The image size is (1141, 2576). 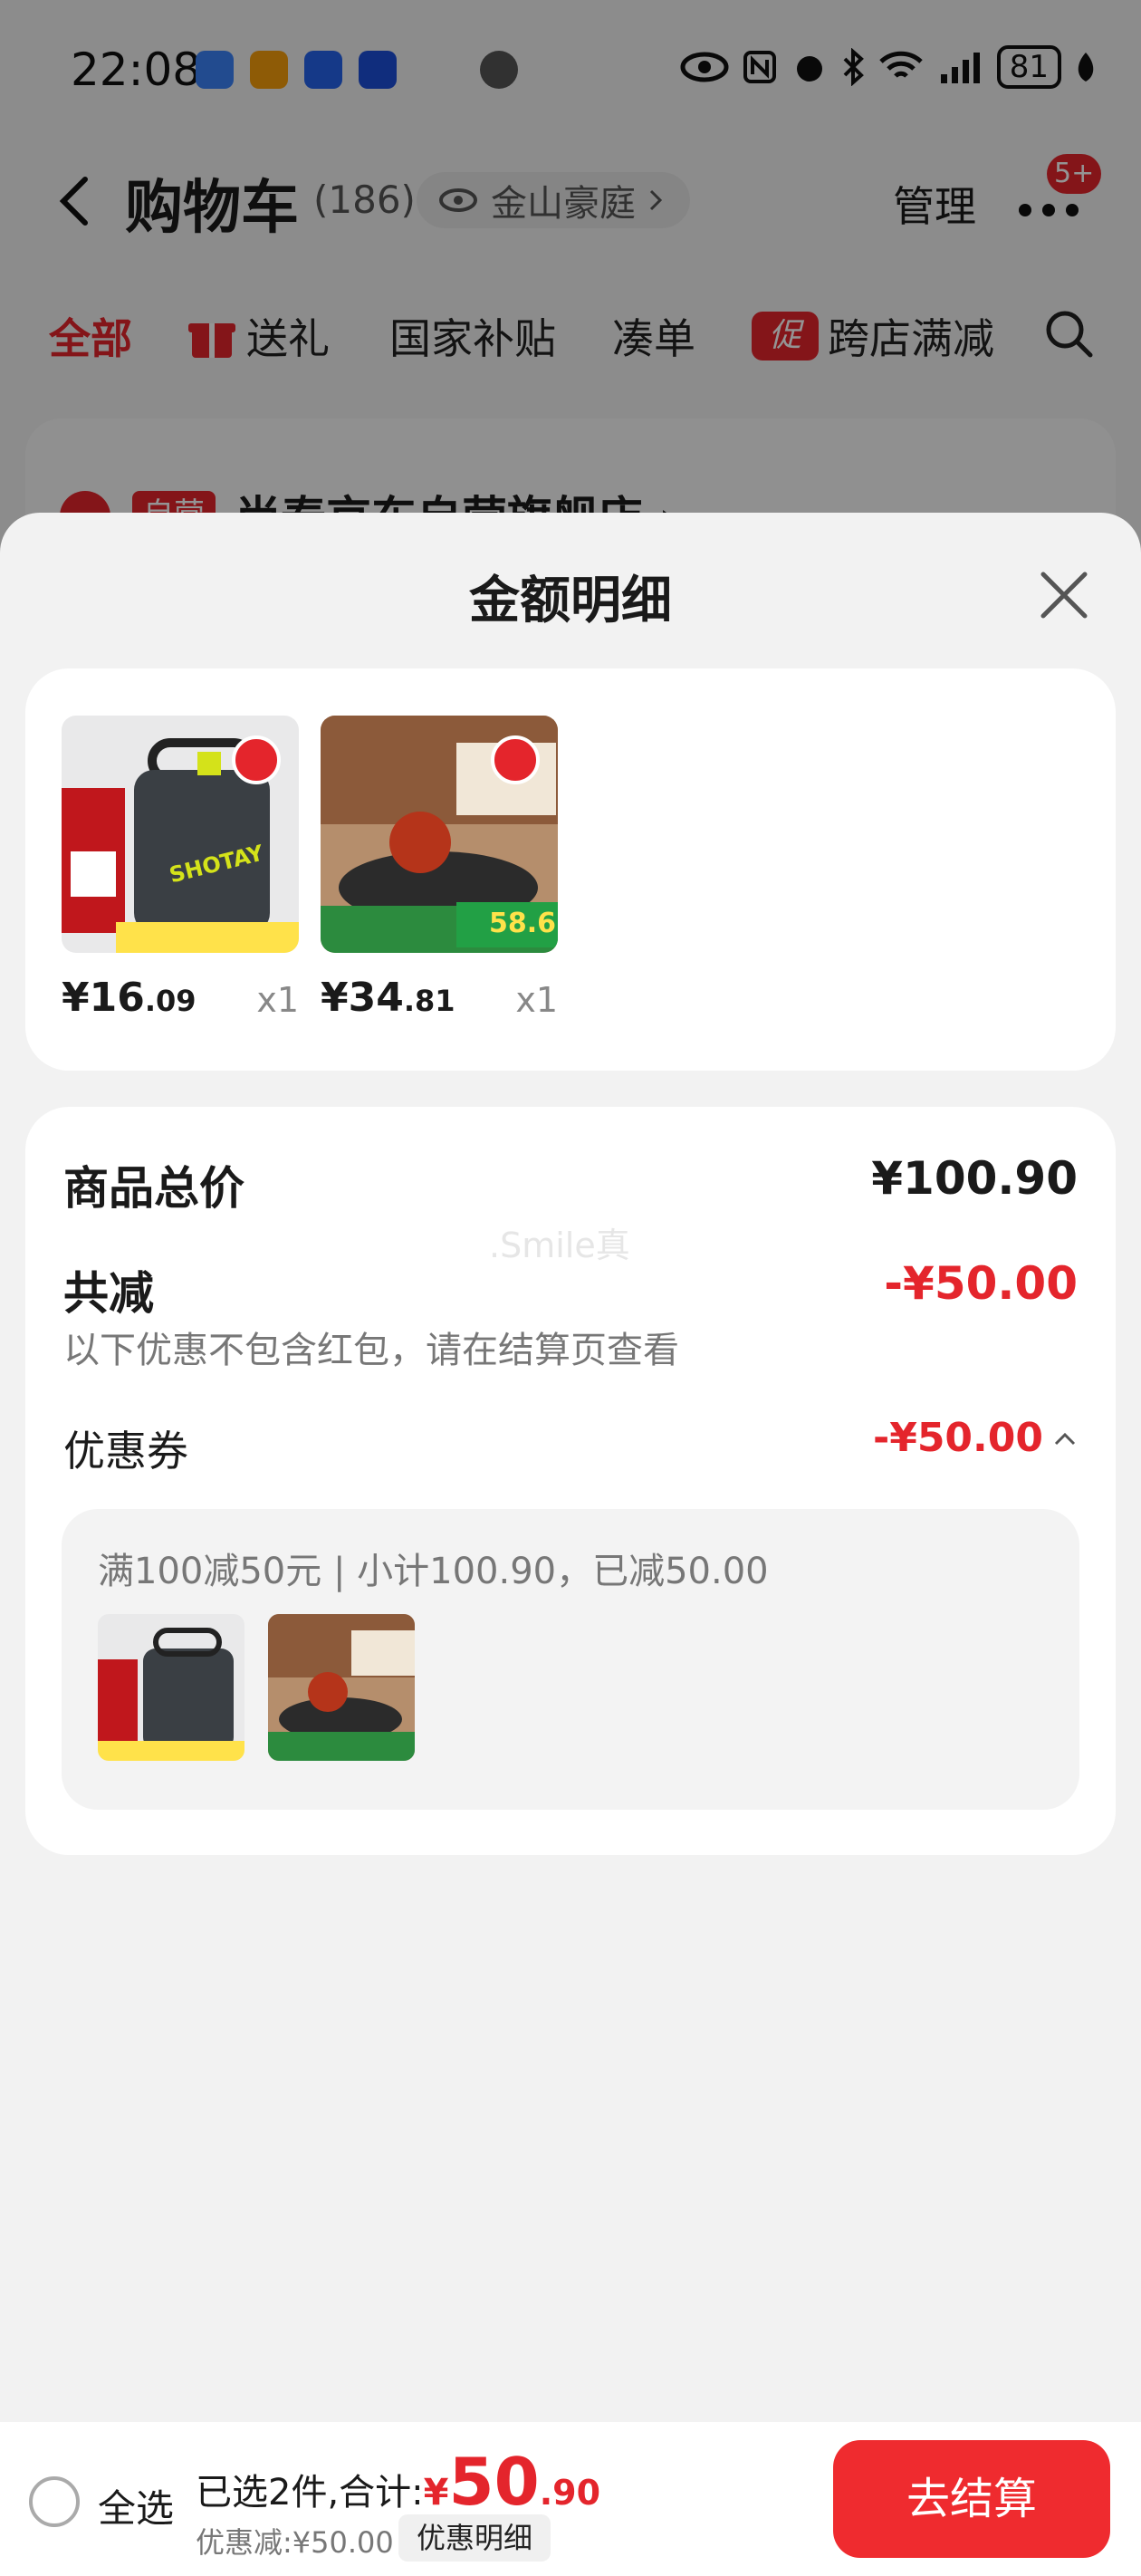 What do you see at coordinates (108, 1293) in the screenshot?
I see `discount-label: 共减` at bounding box center [108, 1293].